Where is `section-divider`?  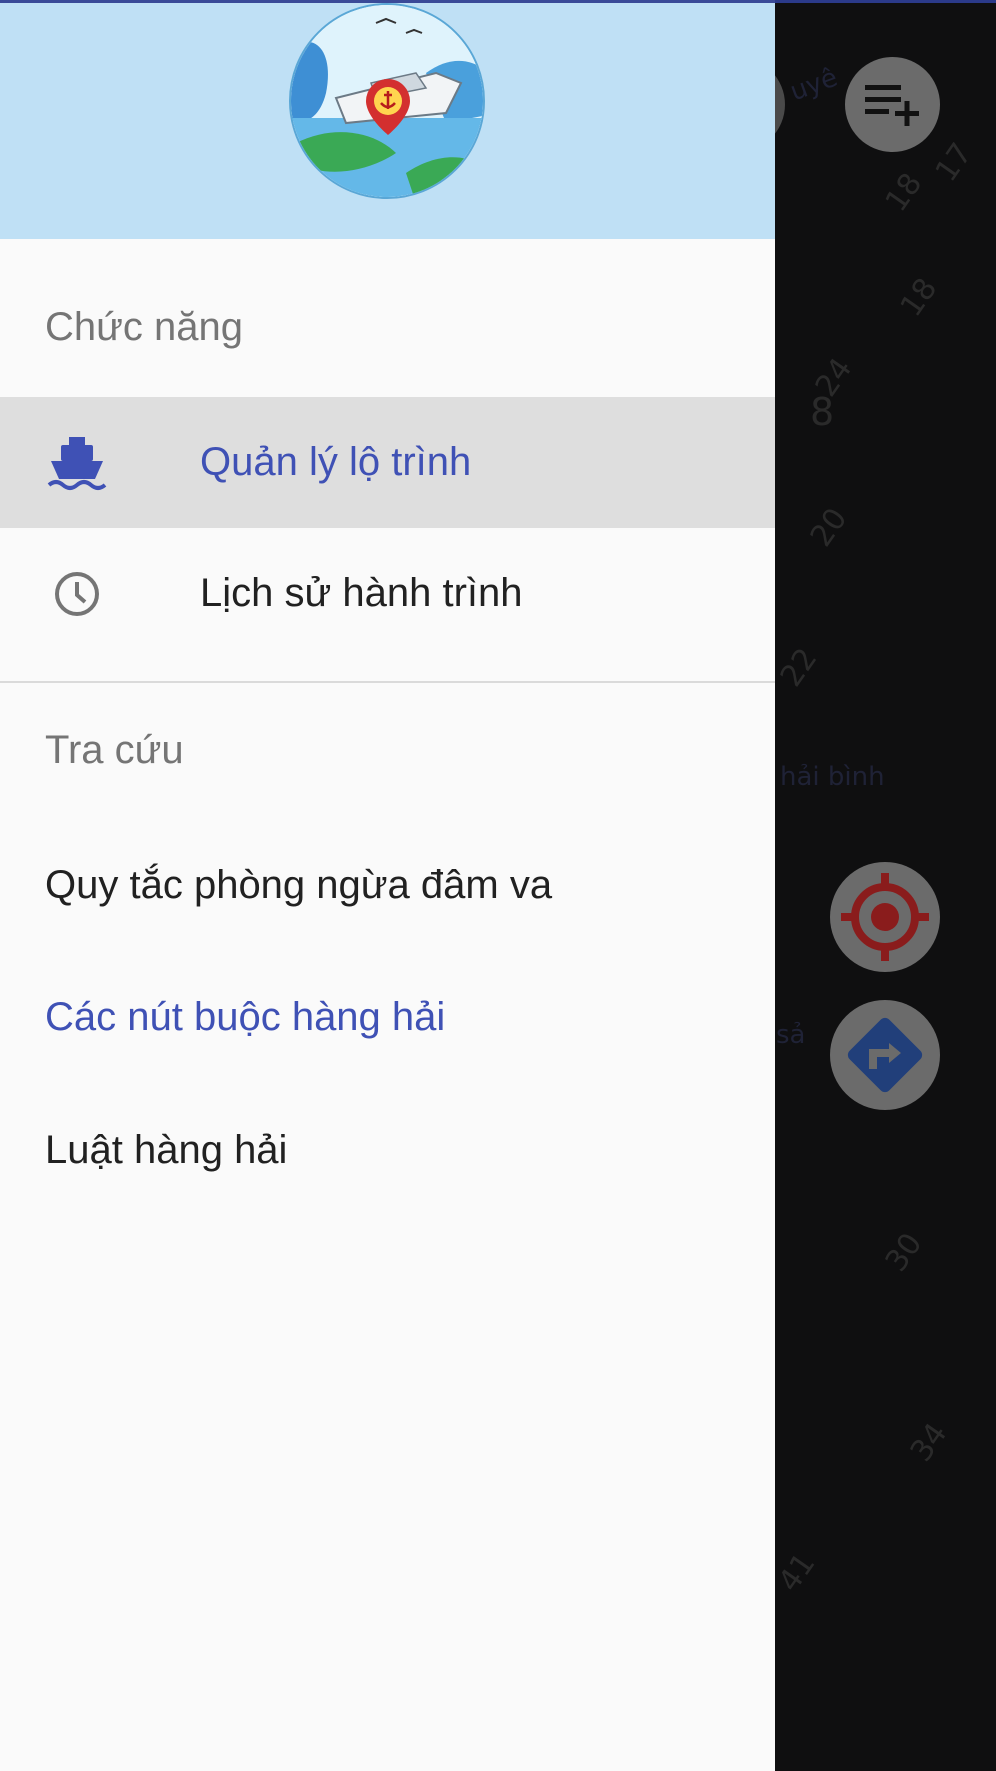 section-divider is located at coordinates (387, 682).